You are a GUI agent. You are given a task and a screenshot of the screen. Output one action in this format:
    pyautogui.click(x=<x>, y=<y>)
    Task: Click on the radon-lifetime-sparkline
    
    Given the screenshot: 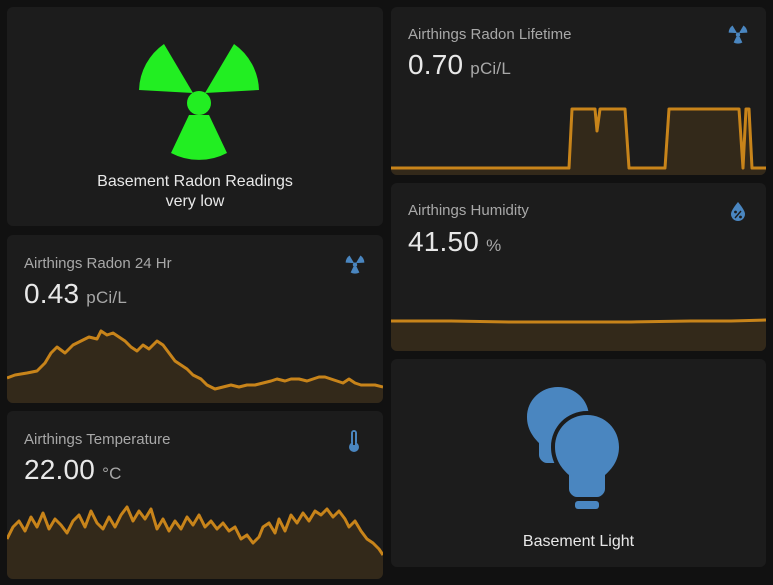 What is the action you would take?
    pyautogui.click(x=578, y=141)
    